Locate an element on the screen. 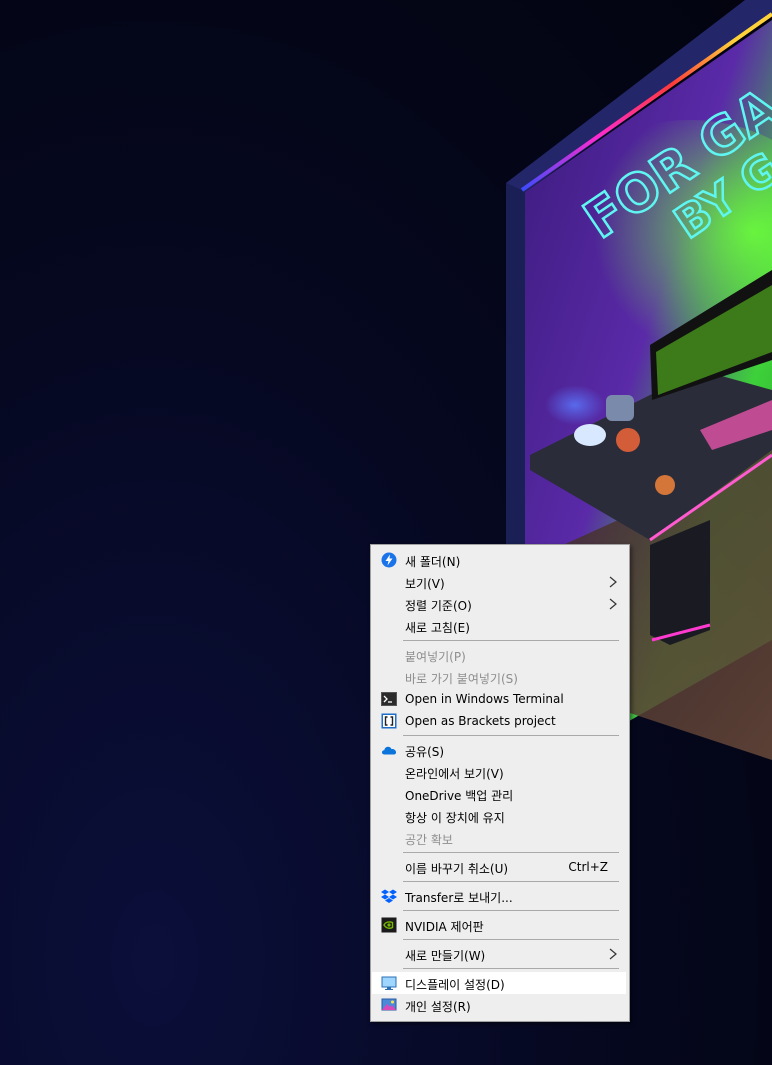 The height and width of the screenshot is (1065, 772). menu-item-label: 디스플레이 설정(D) is located at coordinates (455, 985).